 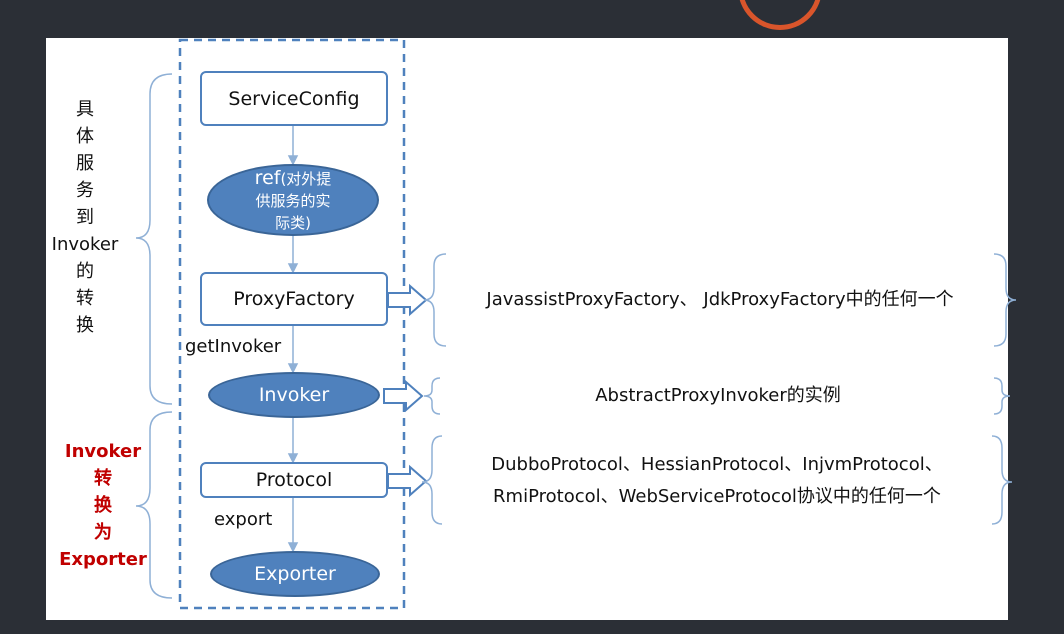 I want to click on edge-label-export: export, so click(x=243, y=519).